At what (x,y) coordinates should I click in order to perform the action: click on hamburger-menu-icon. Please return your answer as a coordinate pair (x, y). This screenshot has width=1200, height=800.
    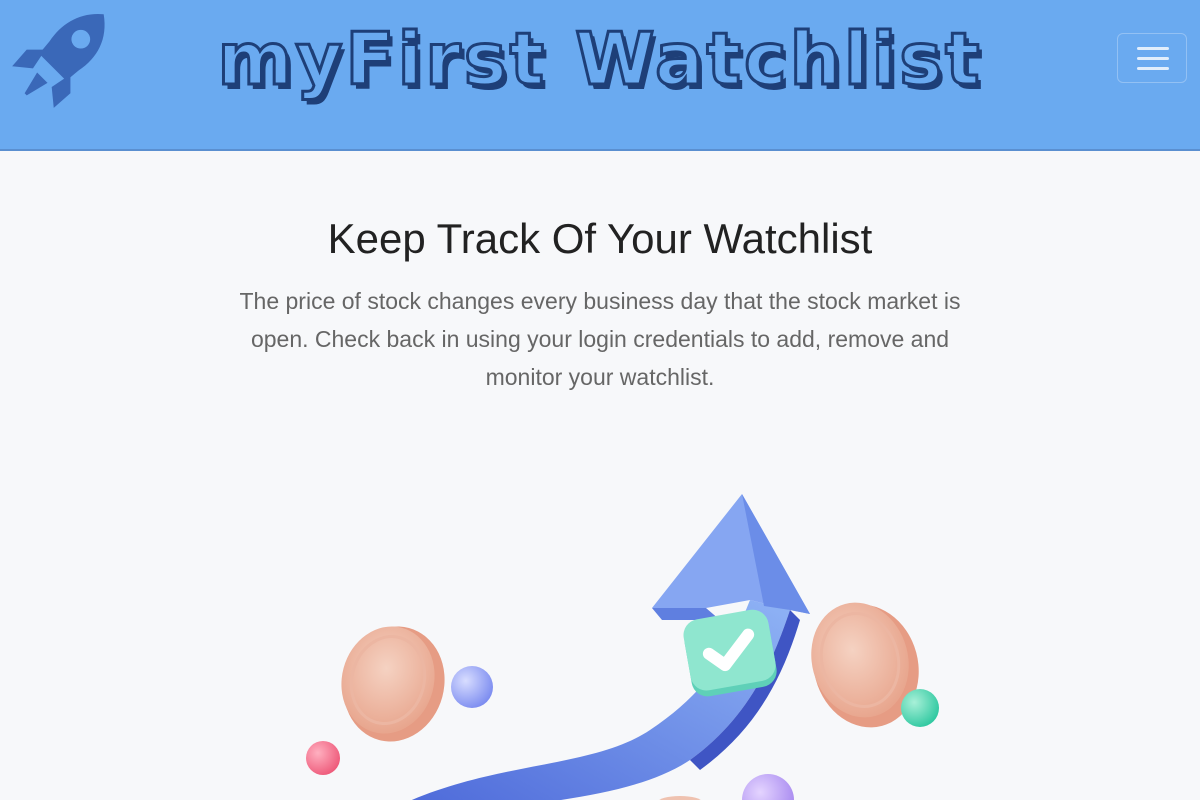
    Looking at the image, I should click on (1152, 58).